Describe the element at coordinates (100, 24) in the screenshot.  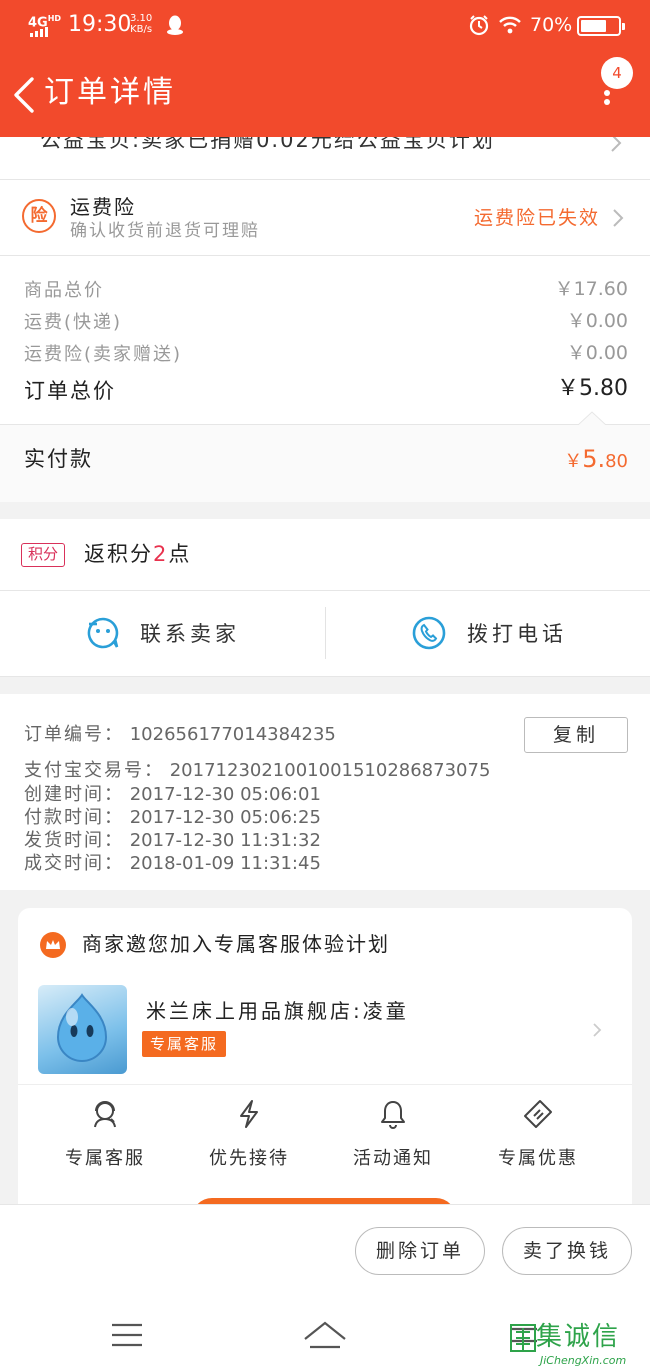
I see `clock: 19:30` at that location.